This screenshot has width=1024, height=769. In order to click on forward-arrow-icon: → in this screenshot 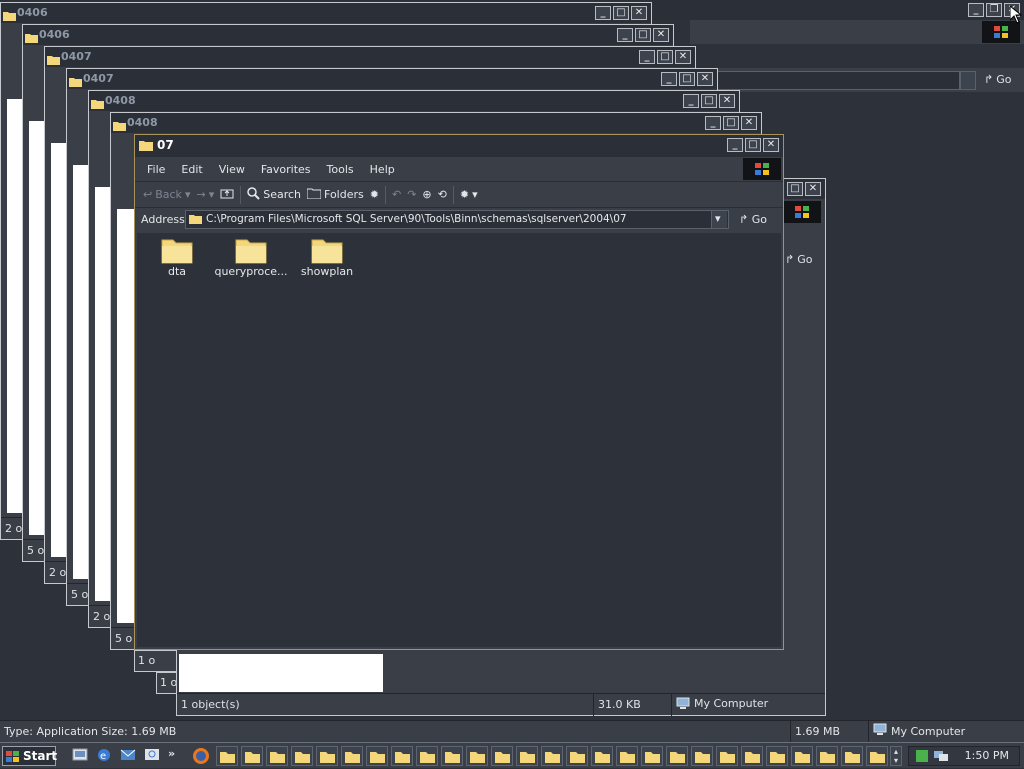, I will do `click(201, 194)`.